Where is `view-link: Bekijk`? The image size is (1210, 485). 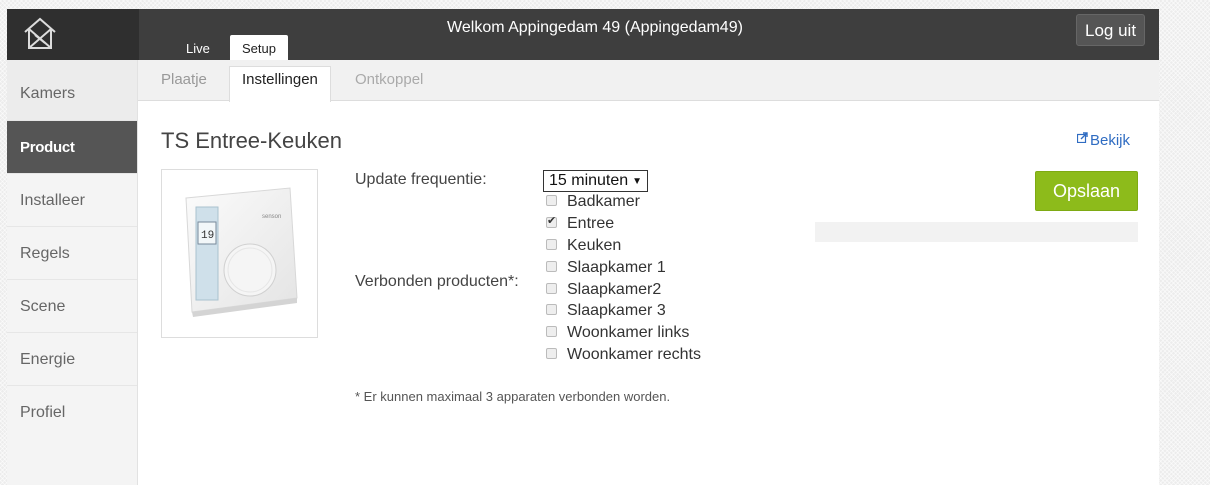
view-link: Bekijk is located at coordinates (1103, 140).